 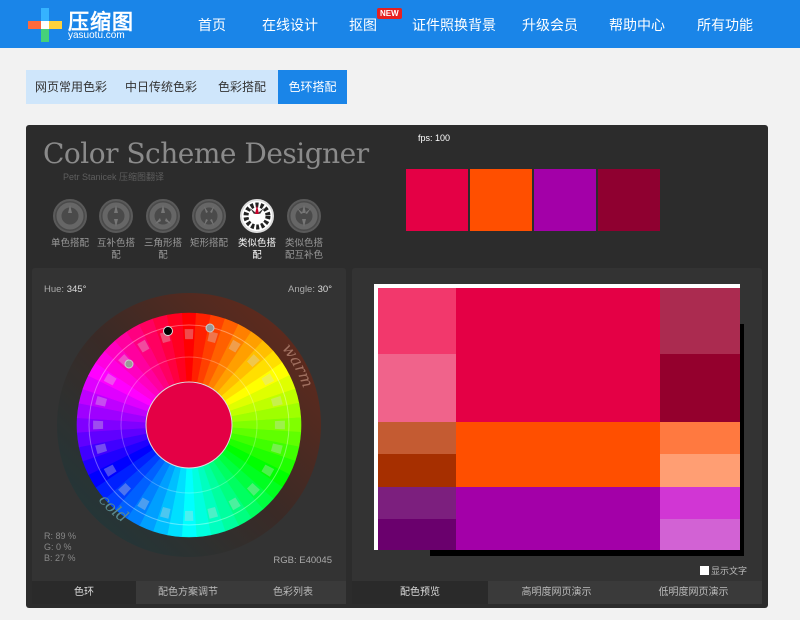 I want to click on mode-complementary-label: 互补色搭配, so click(x=115, y=249).